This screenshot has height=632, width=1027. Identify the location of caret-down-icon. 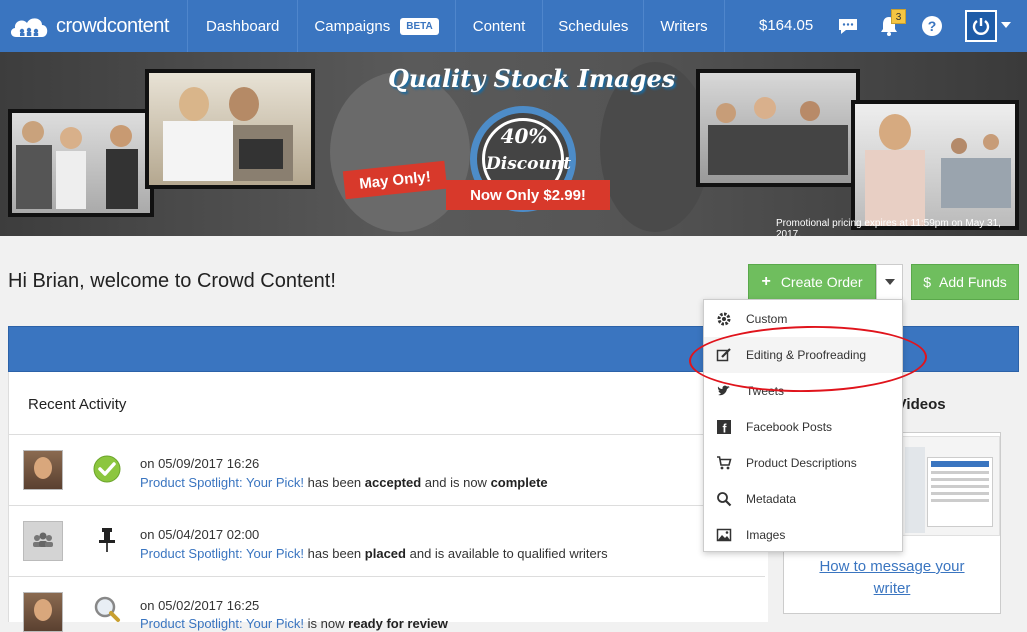
(889, 282).